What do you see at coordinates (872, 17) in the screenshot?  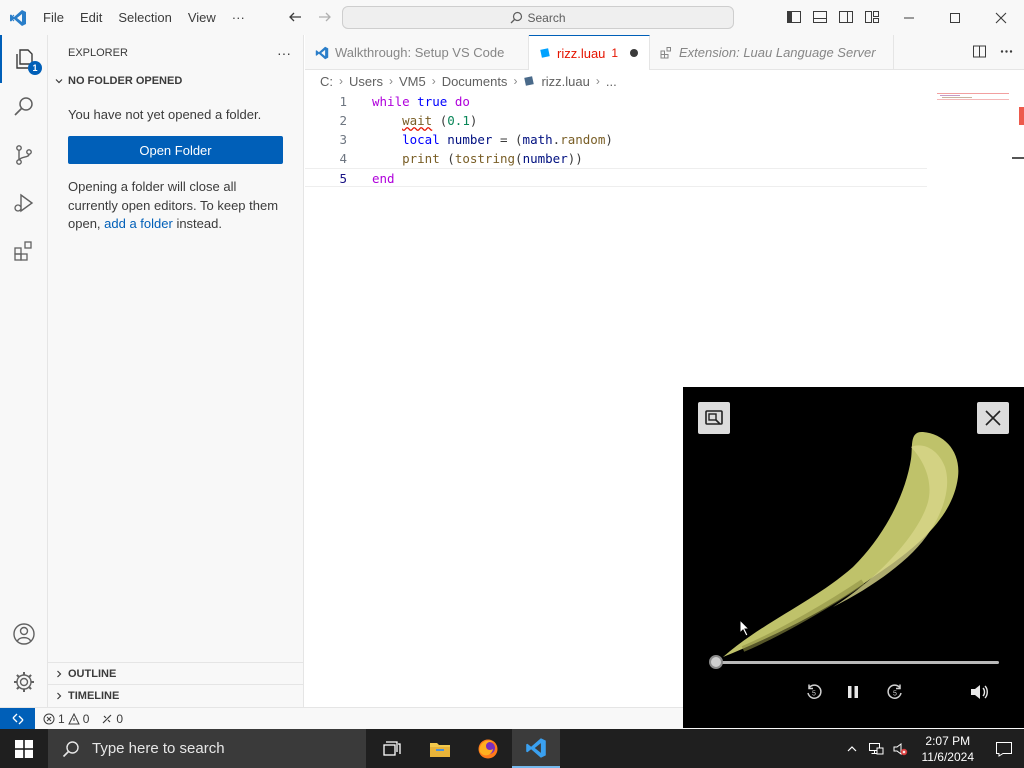 I see `customize-layout-icon` at bounding box center [872, 17].